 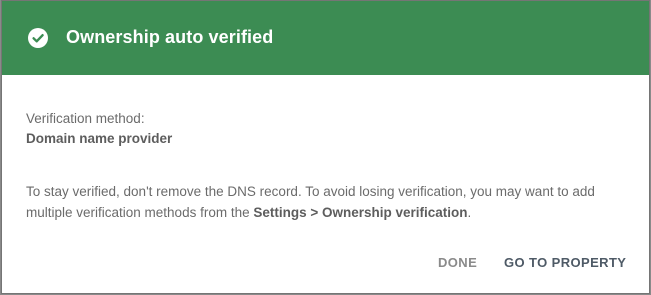 What do you see at coordinates (85, 118) in the screenshot?
I see `verification-method-label: Verification method:` at bounding box center [85, 118].